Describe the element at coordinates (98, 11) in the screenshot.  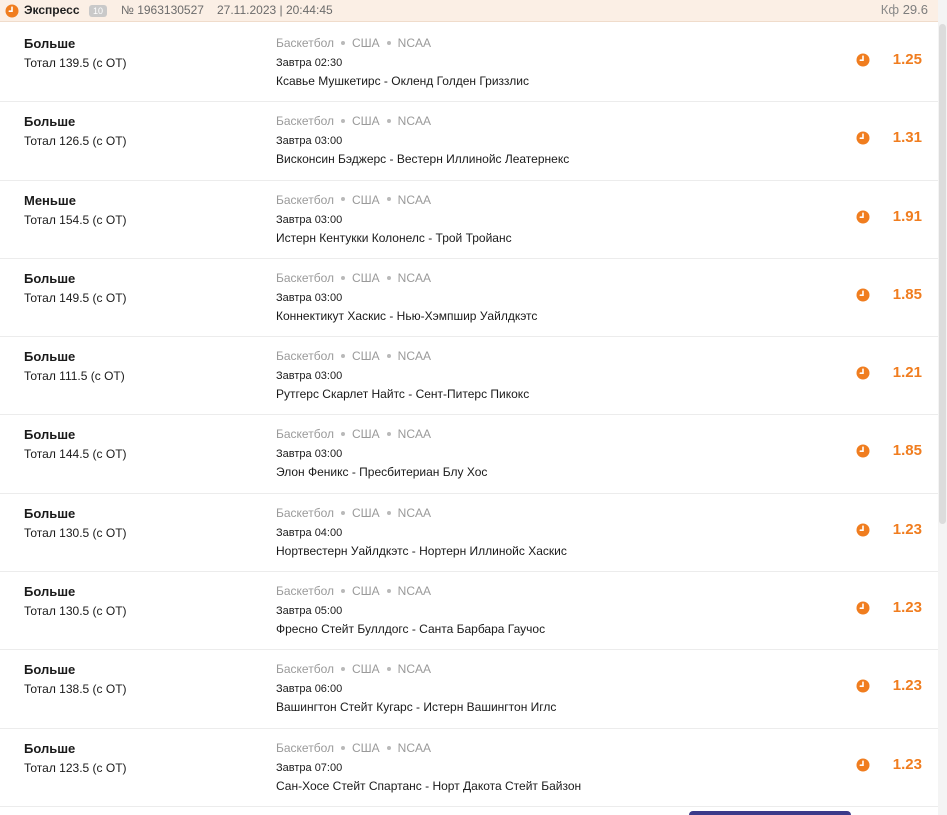
I see `events-count-badge: 10` at that location.